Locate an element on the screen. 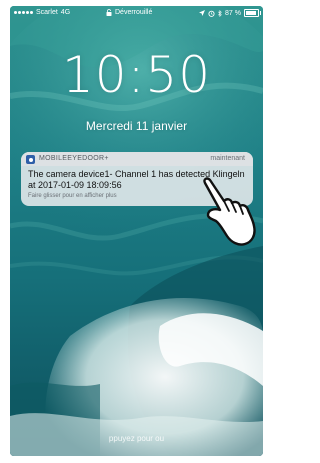 This screenshot has width=320, height=463. notification-app-name: MOBILEEYEDOOR+ is located at coordinates (74, 158).